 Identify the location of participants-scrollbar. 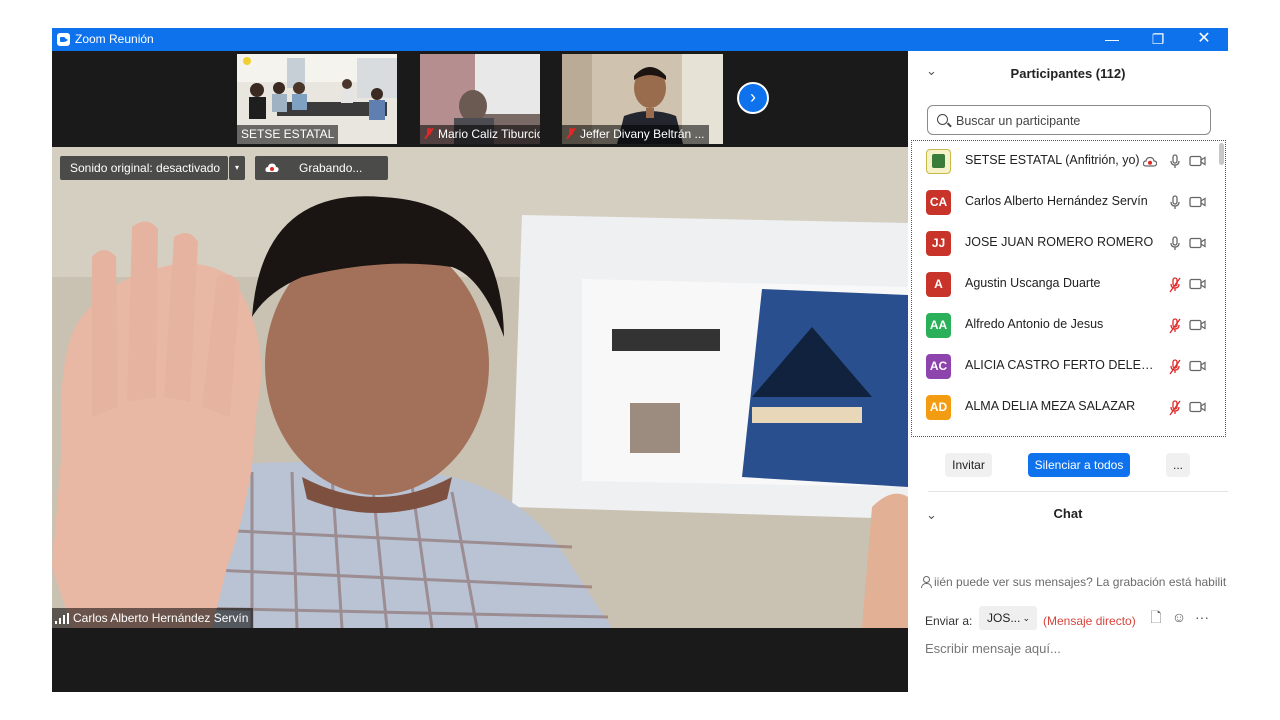
(1221, 154).